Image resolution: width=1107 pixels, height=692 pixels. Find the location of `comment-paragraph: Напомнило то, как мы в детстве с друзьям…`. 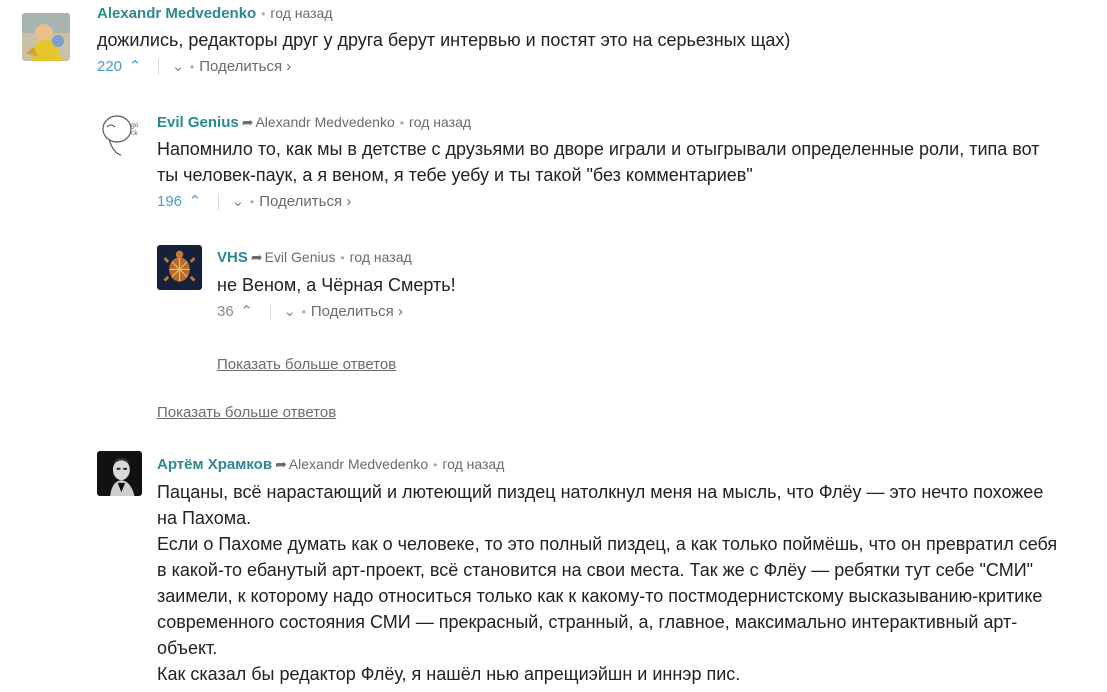

comment-paragraph: Напомнило то, как мы в детстве с друзьям… is located at coordinates (598, 162).